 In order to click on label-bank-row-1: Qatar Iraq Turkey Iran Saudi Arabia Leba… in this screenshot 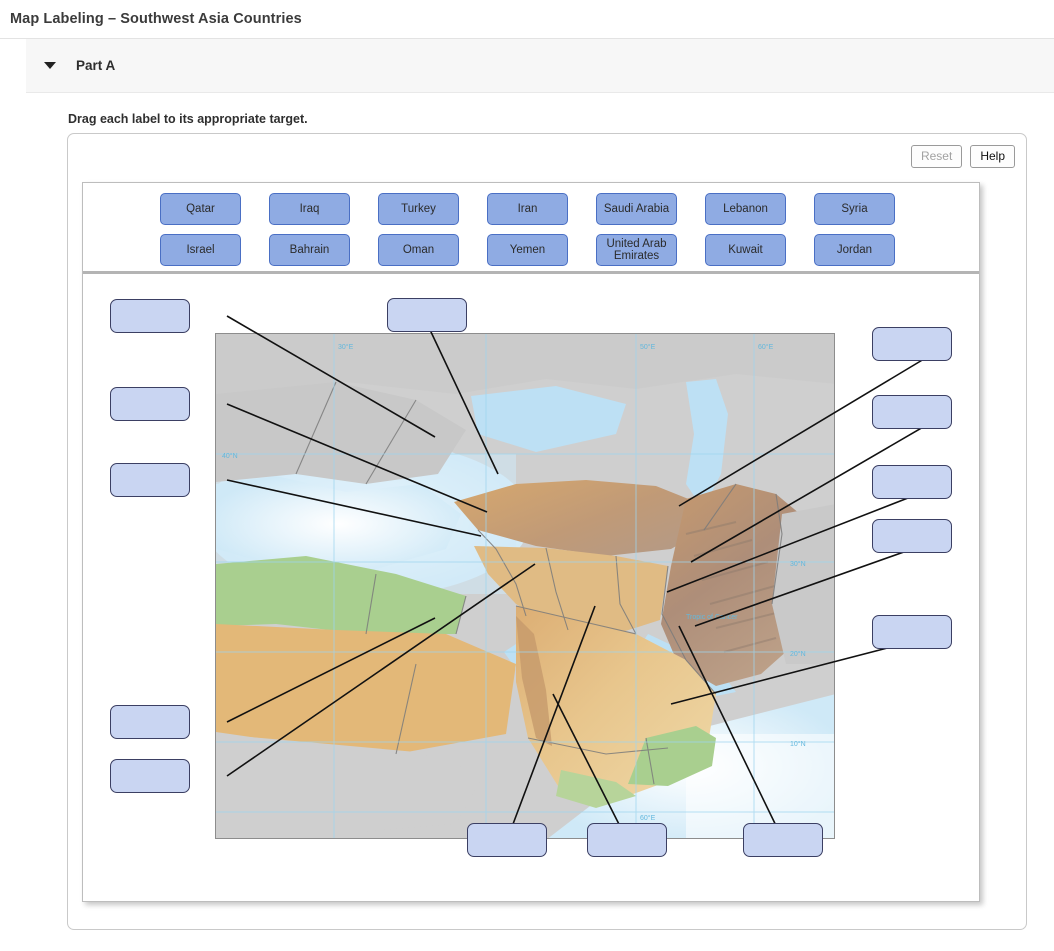, I will do `click(531, 209)`.